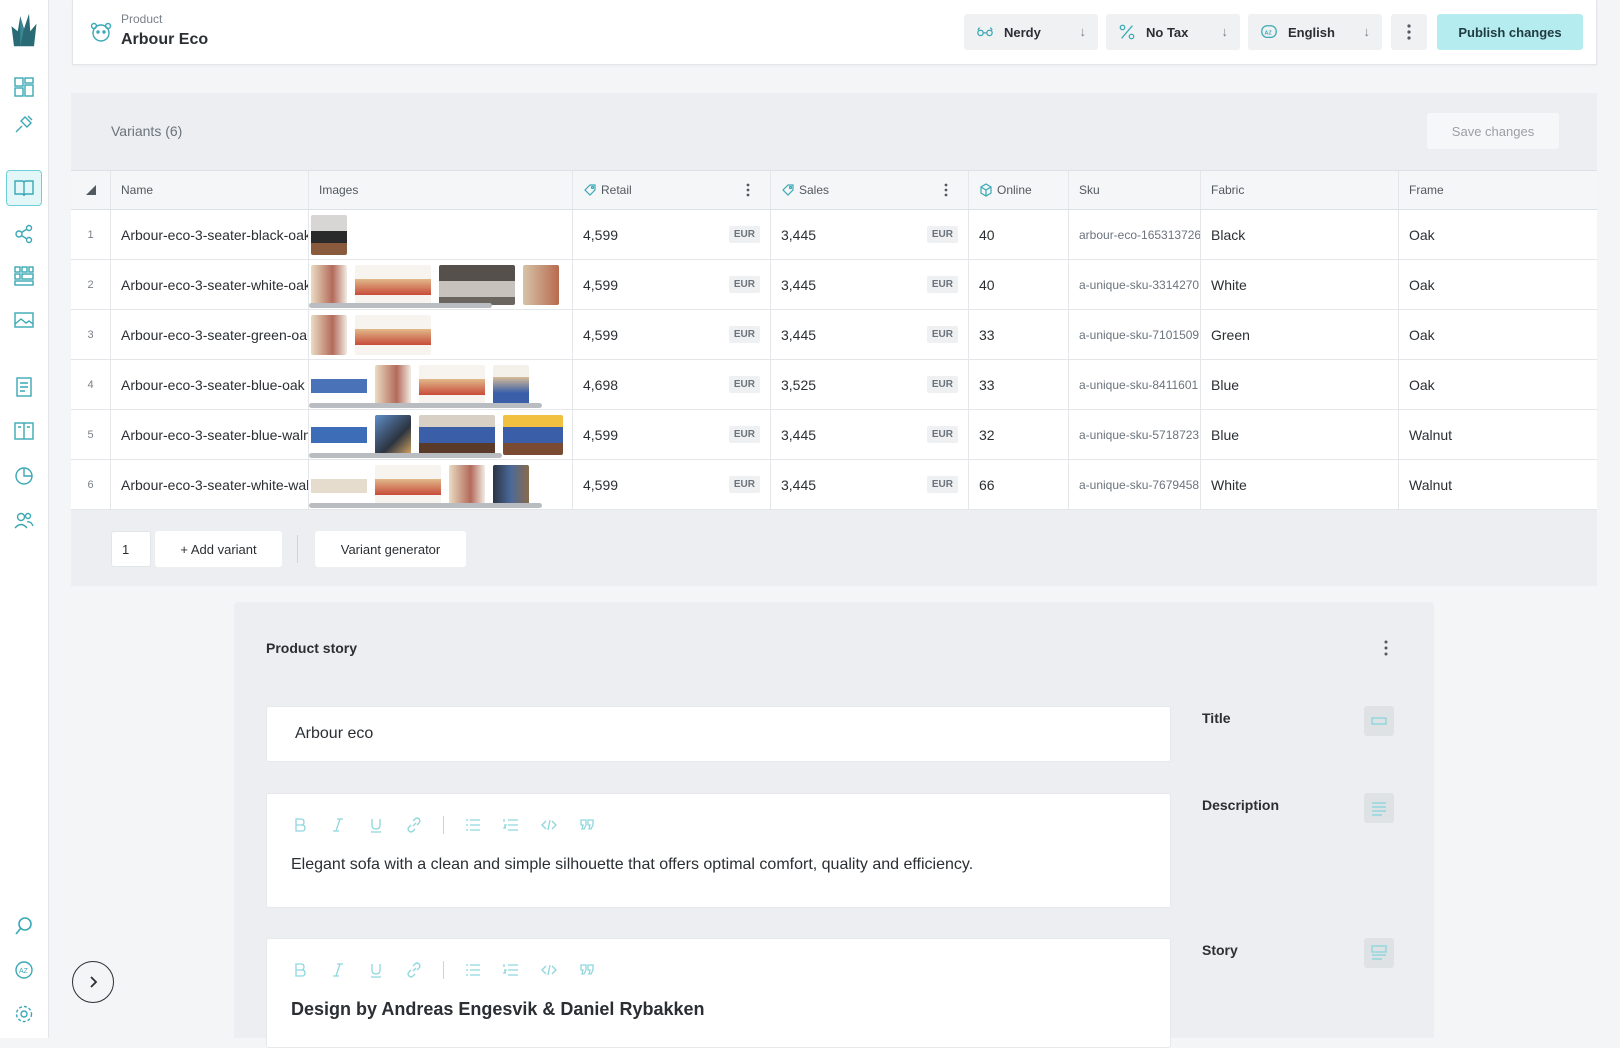  Describe the element at coordinates (24, 387) in the screenshot. I see `document-icon` at that location.